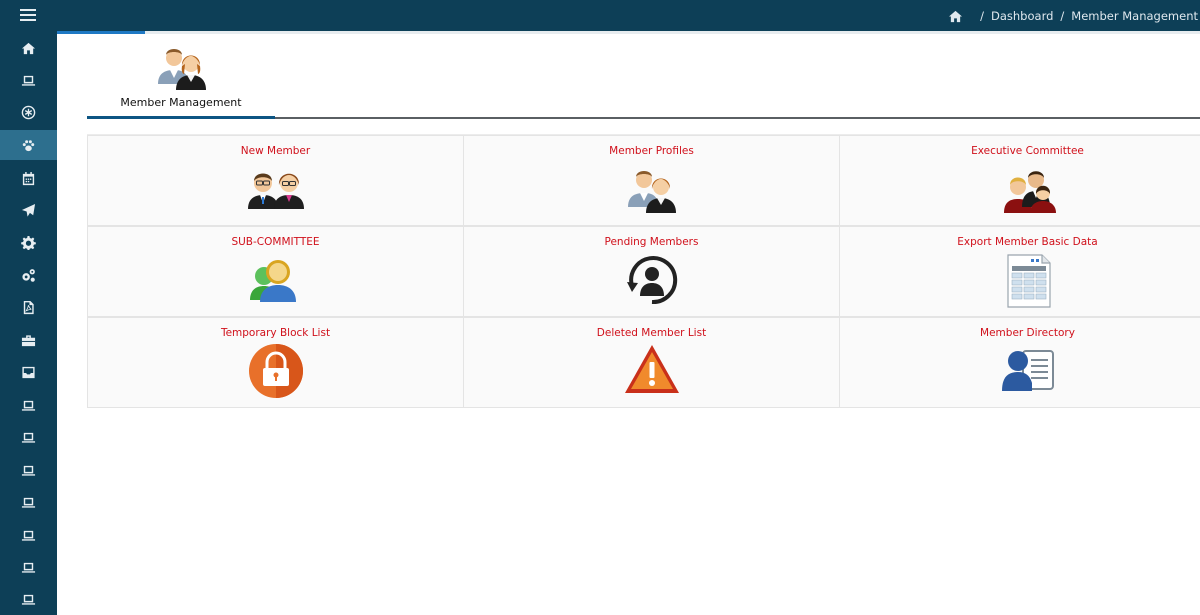 This screenshot has height=615, width=1200. What do you see at coordinates (651, 242) in the screenshot?
I see `tile-label: Pending Members` at bounding box center [651, 242].